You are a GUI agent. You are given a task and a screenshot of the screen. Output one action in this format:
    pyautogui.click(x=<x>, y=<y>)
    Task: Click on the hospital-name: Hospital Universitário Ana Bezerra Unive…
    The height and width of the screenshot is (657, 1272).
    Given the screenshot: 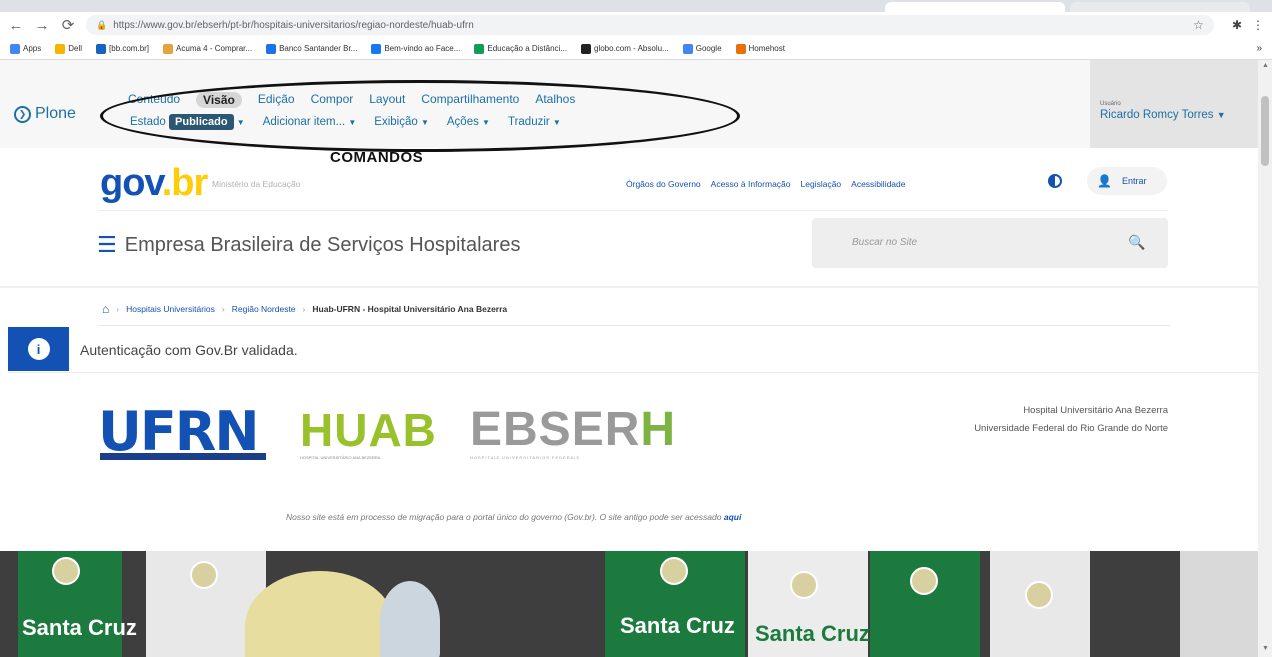 What is the action you would take?
    pyautogui.click(x=1071, y=419)
    